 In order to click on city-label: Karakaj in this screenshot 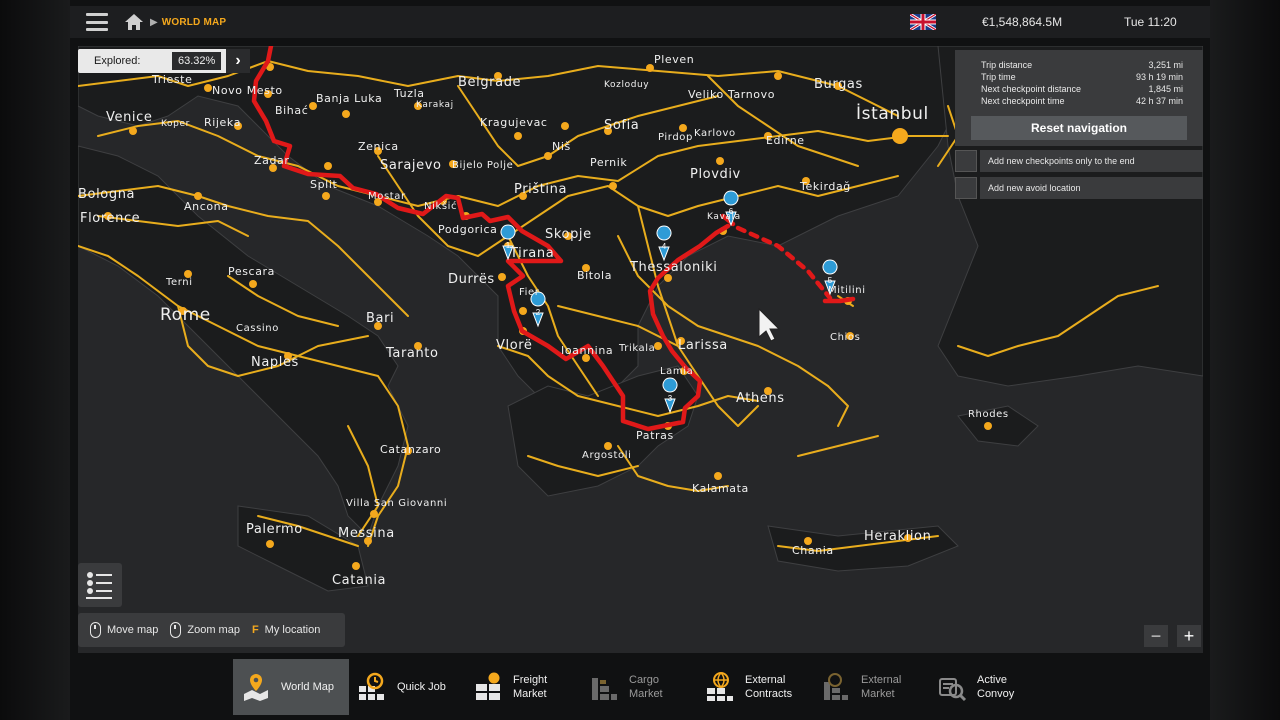, I will do `click(435, 105)`.